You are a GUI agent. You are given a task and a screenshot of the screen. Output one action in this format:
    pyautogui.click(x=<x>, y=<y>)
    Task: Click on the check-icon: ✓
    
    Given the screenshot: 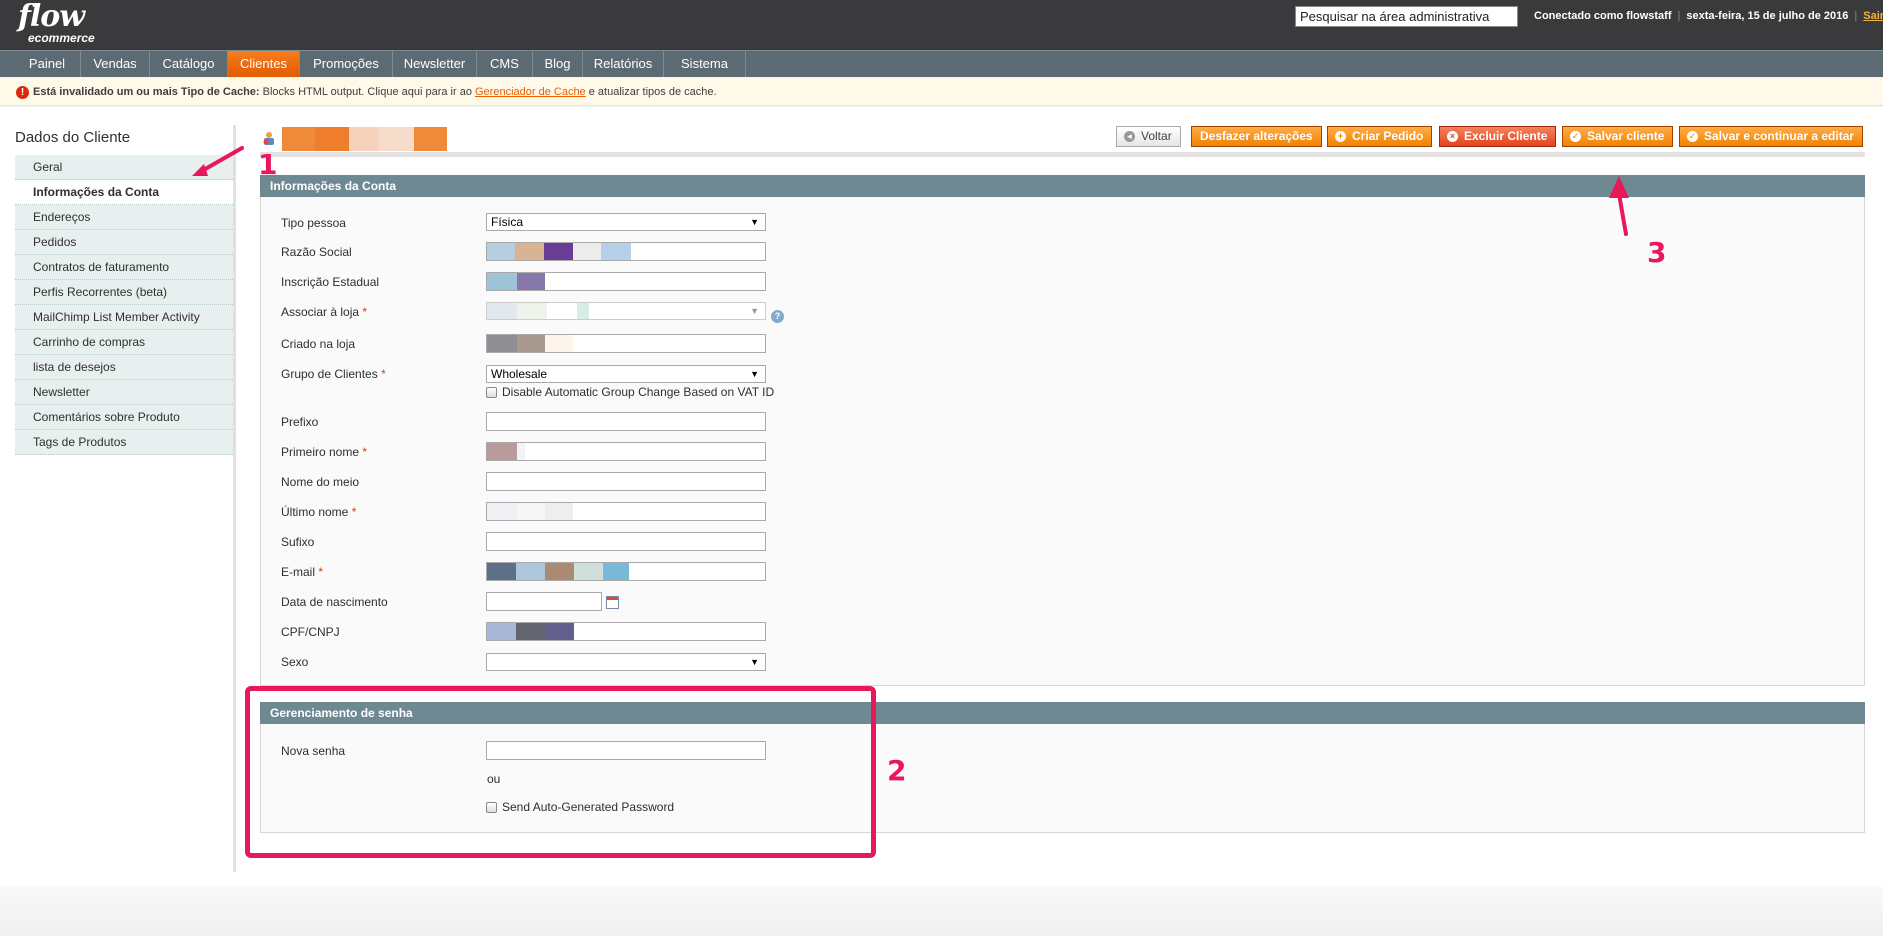 What is the action you would take?
    pyautogui.click(x=1692, y=136)
    